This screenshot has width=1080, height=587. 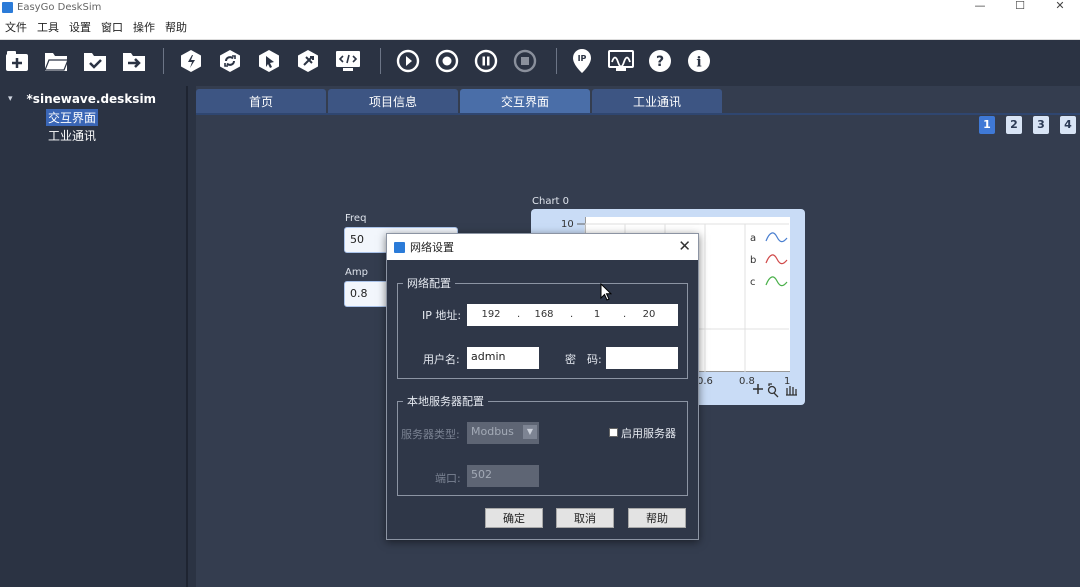 What do you see at coordinates (1020, 7) in the screenshot?
I see `maximize-button: ☐` at bounding box center [1020, 7].